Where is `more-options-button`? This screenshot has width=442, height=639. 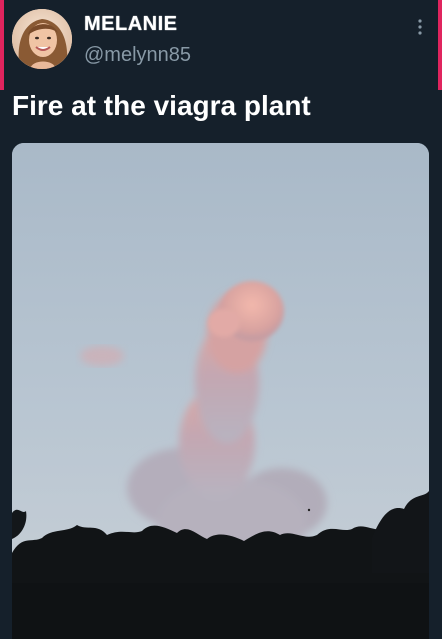
more-options-button is located at coordinates (420, 27).